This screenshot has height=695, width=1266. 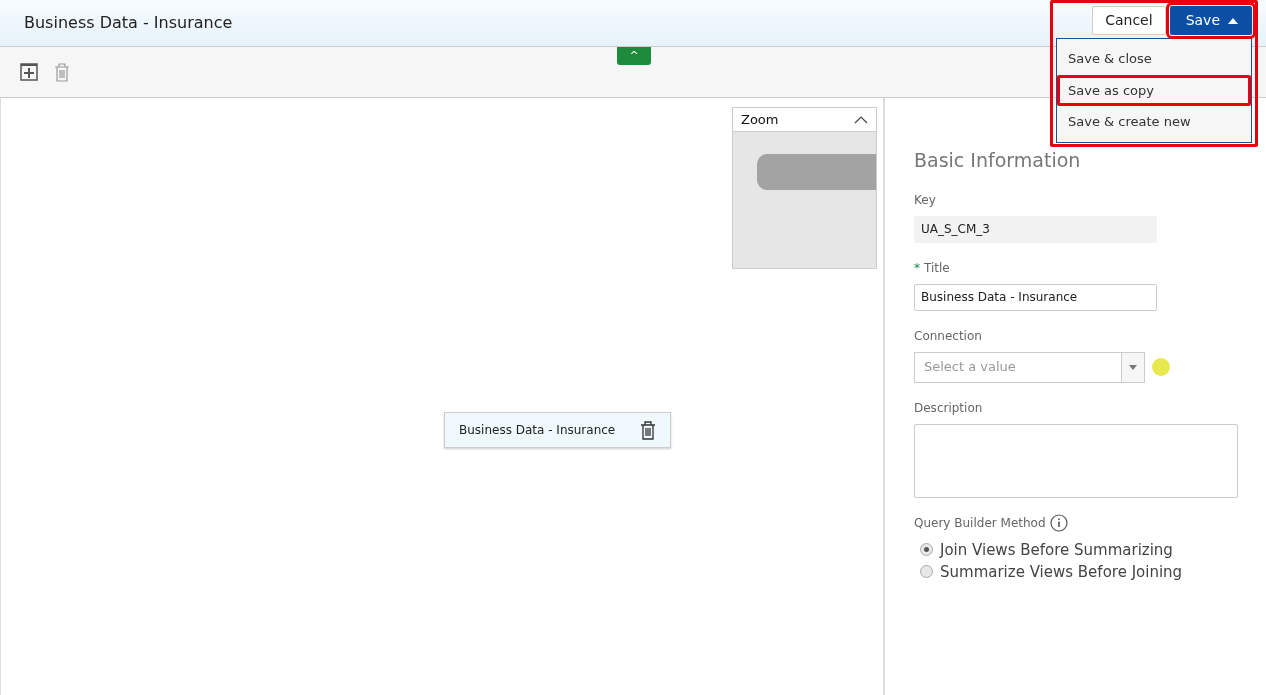 I want to click on cursor-highlight, so click(x=1161, y=367).